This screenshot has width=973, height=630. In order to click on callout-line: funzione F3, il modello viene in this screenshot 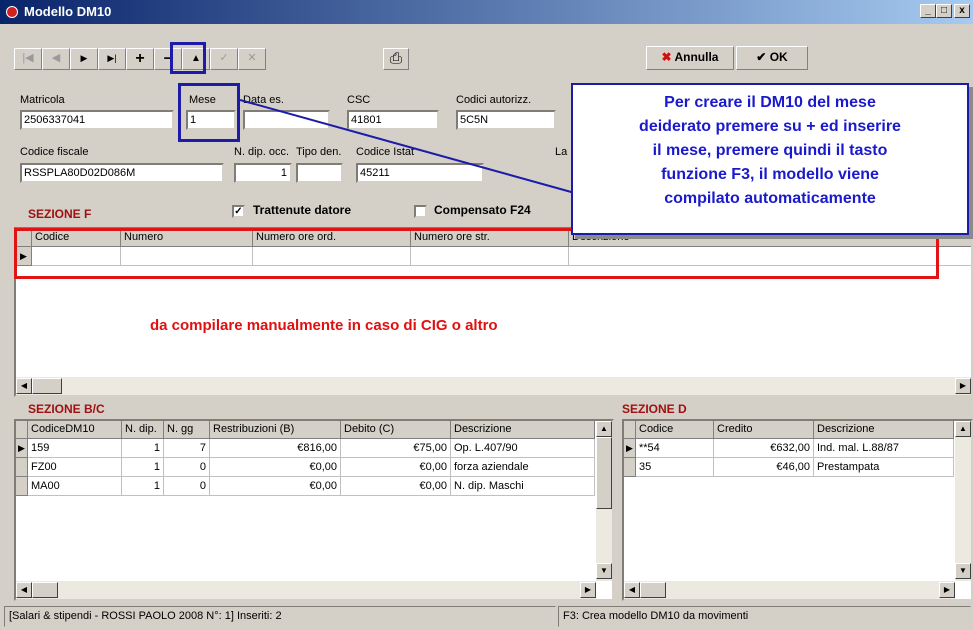, I will do `click(770, 174)`.